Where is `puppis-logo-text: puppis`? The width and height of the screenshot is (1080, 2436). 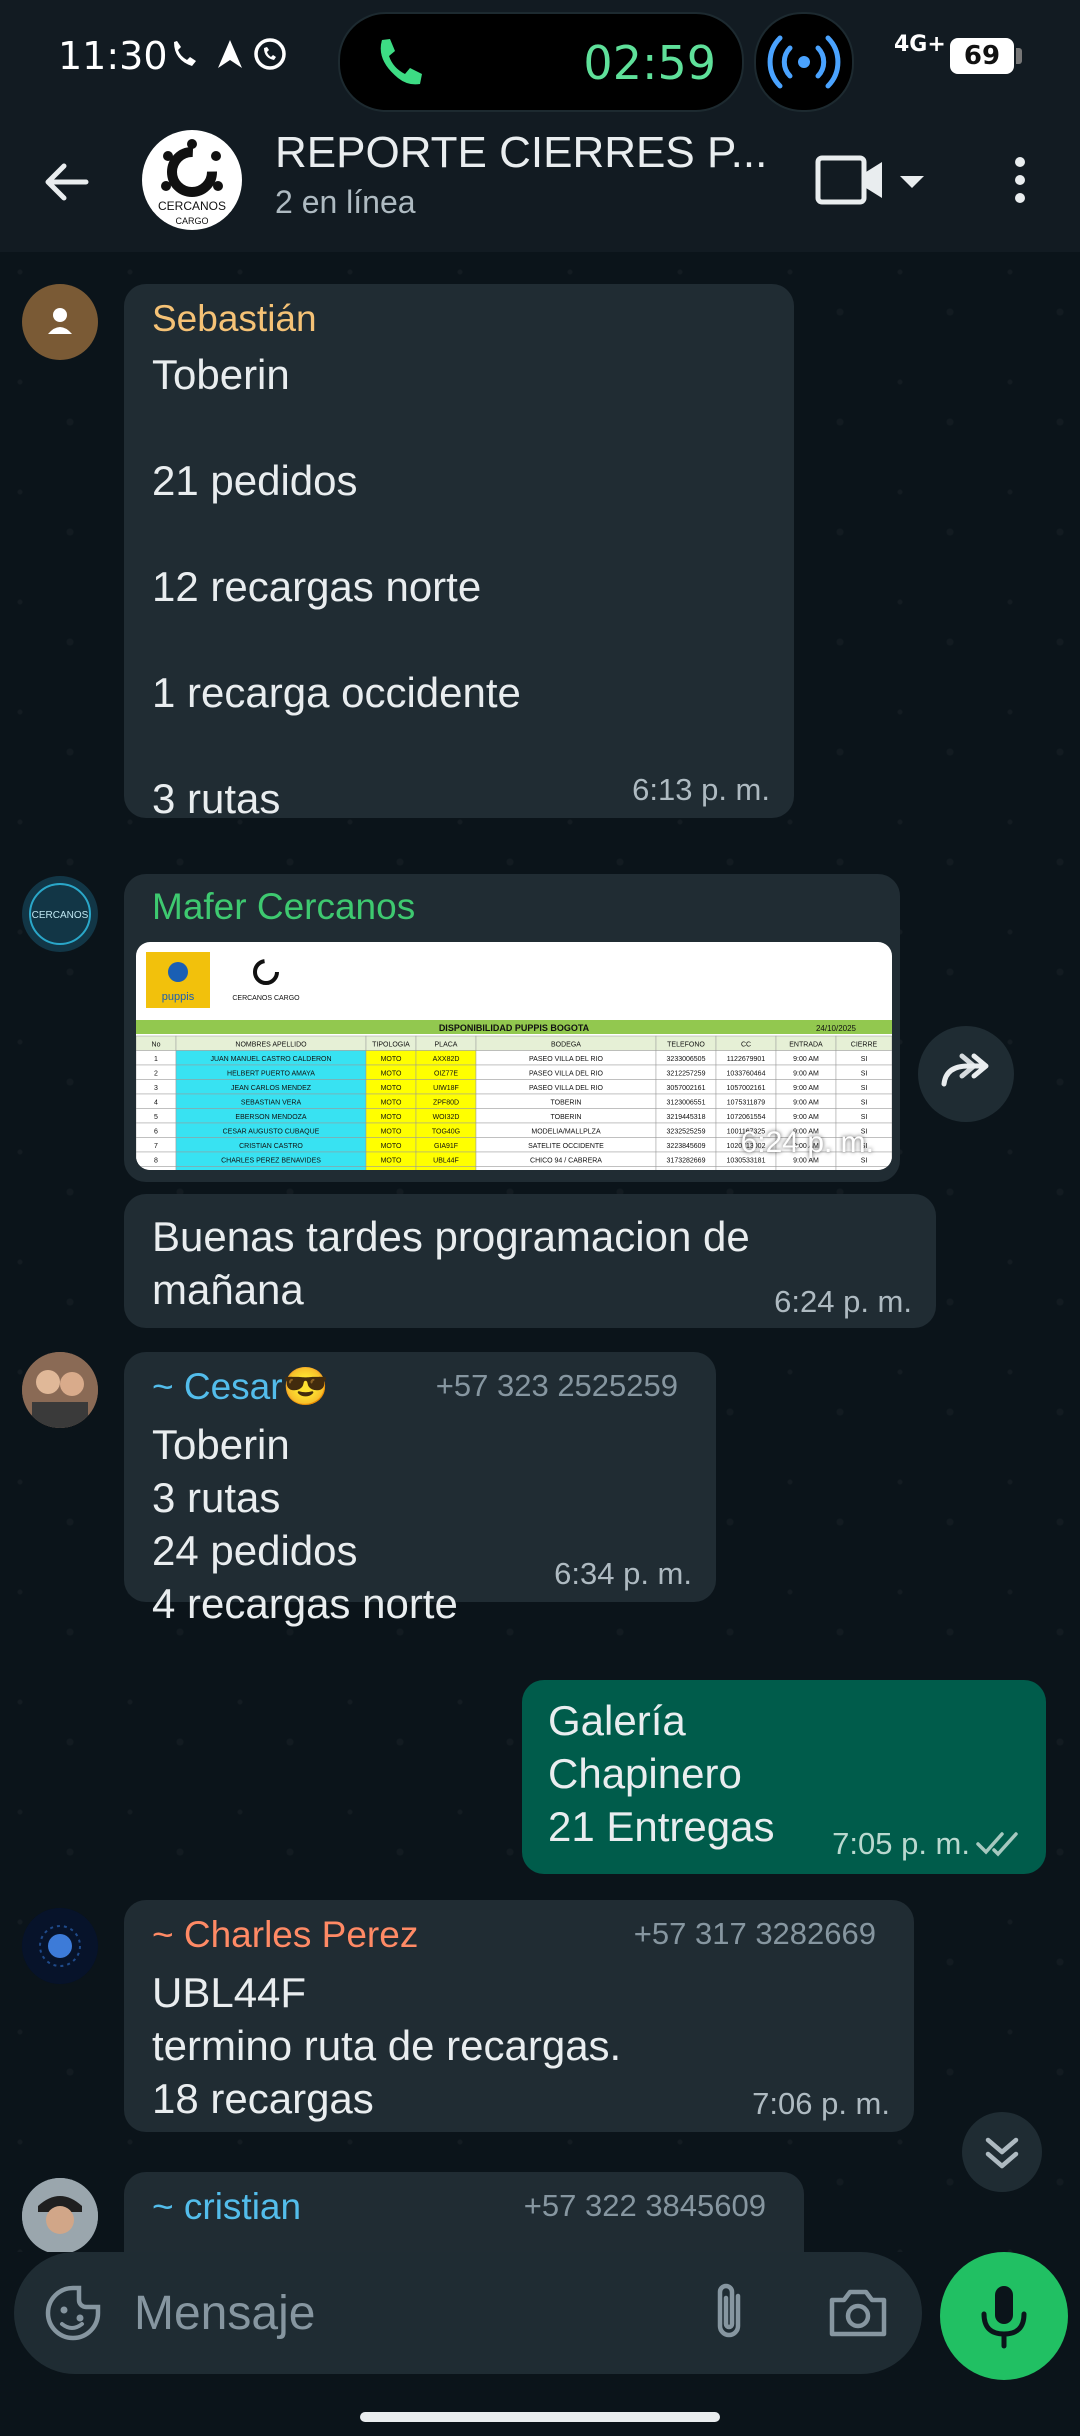 puppis-logo-text: puppis is located at coordinates (178, 997).